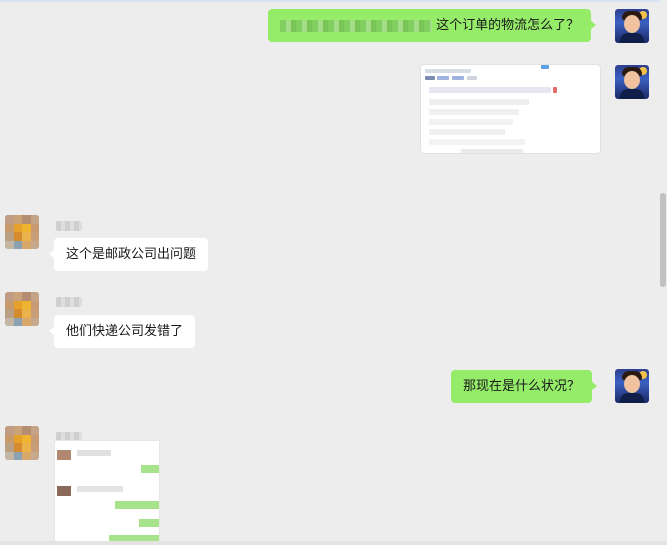 This screenshot has height=545, width=667. Describe the element at coordinates (131, 254) in the screenshot. I see `message-text: 这个是邮政公司出问题` at that location.